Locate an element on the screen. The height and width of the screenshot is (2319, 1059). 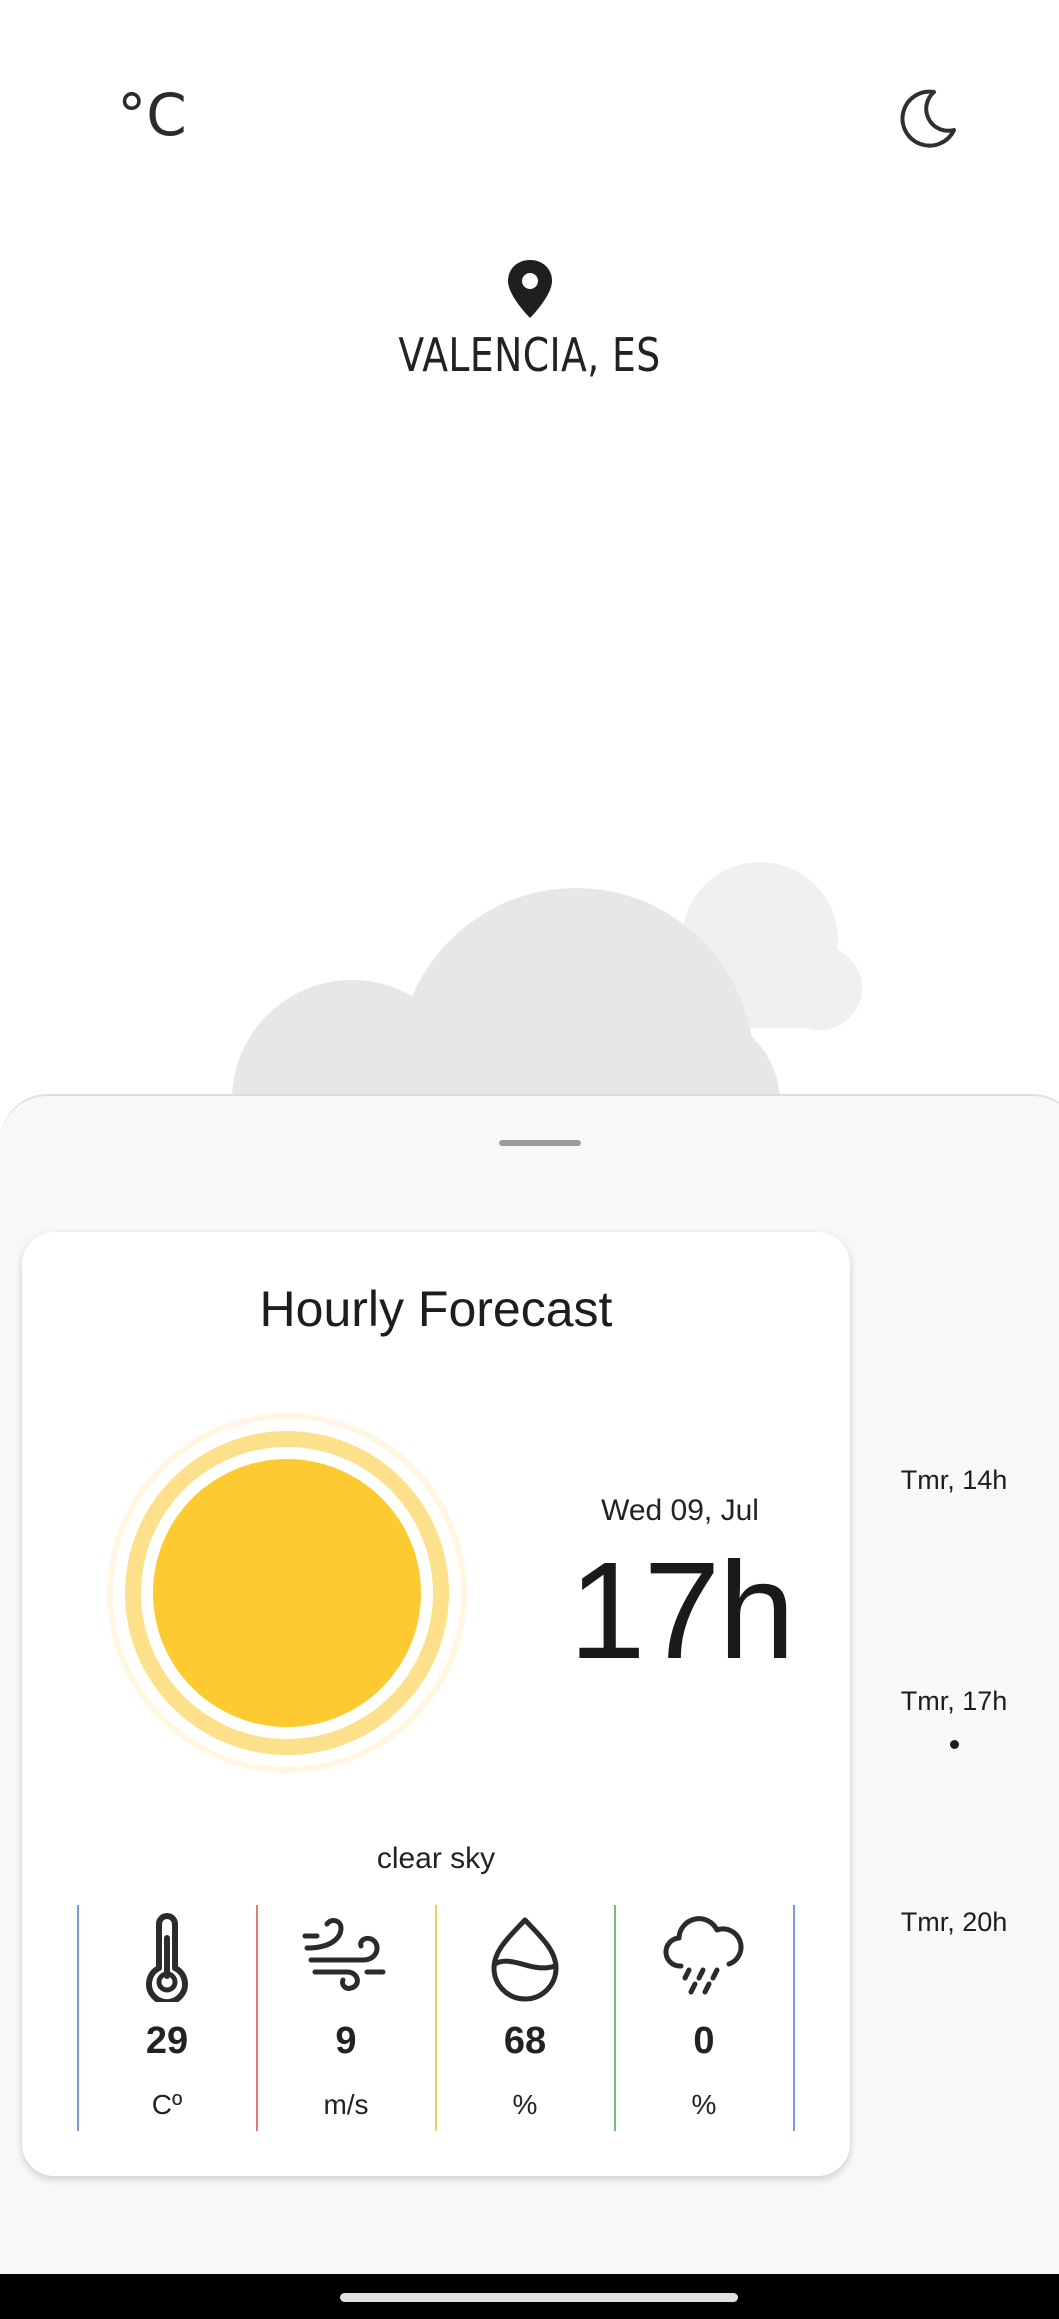
temperature-value: 29 is located at coordinates (167, 2041).